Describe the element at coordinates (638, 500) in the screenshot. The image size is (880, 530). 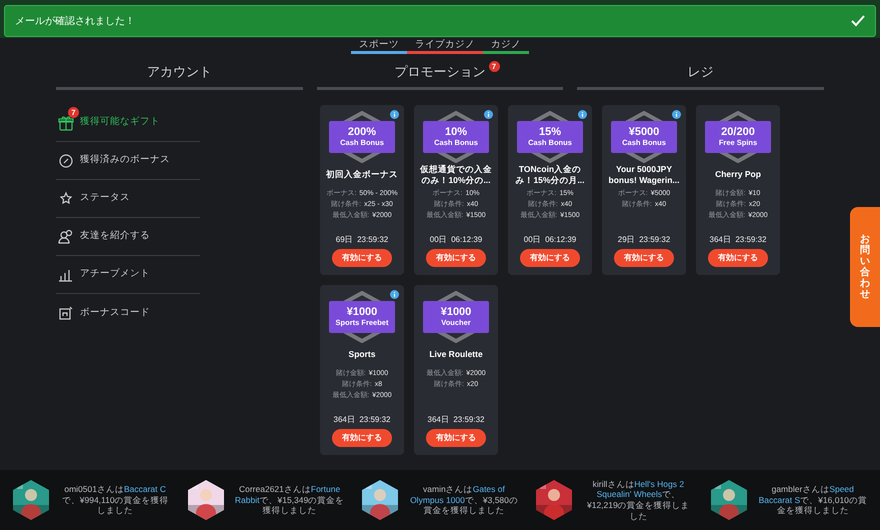
I see `win-message: kirillさんはHell's Hogs 2 Squealin' Wheelsで、¥12,219の賞金を獲得しました` at that location.